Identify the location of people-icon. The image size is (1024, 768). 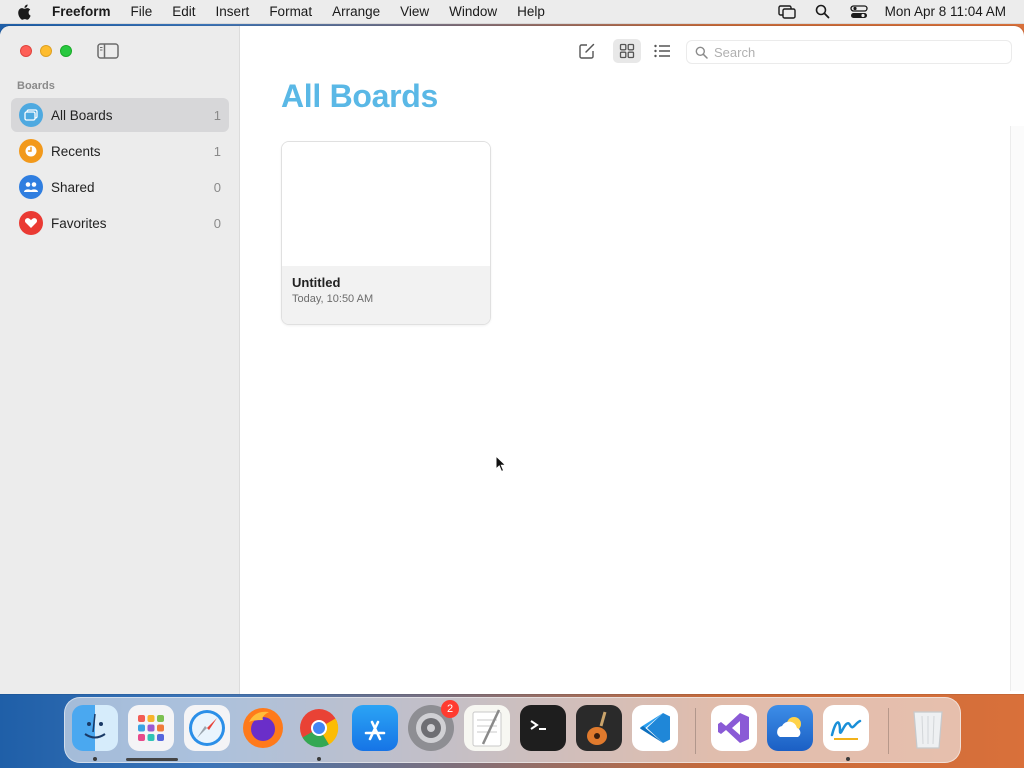
(31, 187).